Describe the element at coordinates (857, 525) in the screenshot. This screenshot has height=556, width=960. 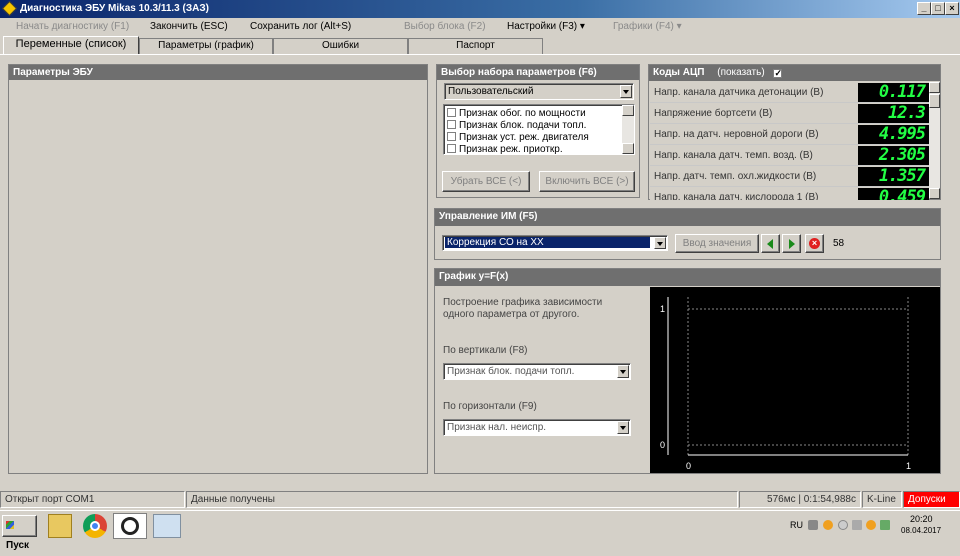
I see `volume-icon` at that location.